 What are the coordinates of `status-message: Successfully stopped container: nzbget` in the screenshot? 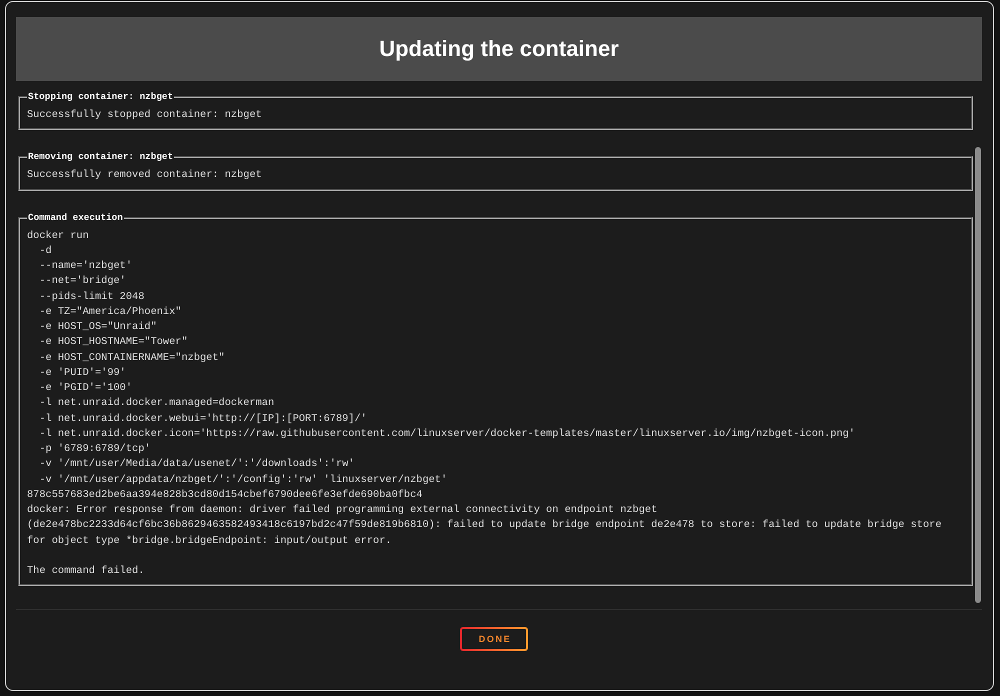 It's located at (144, 115).